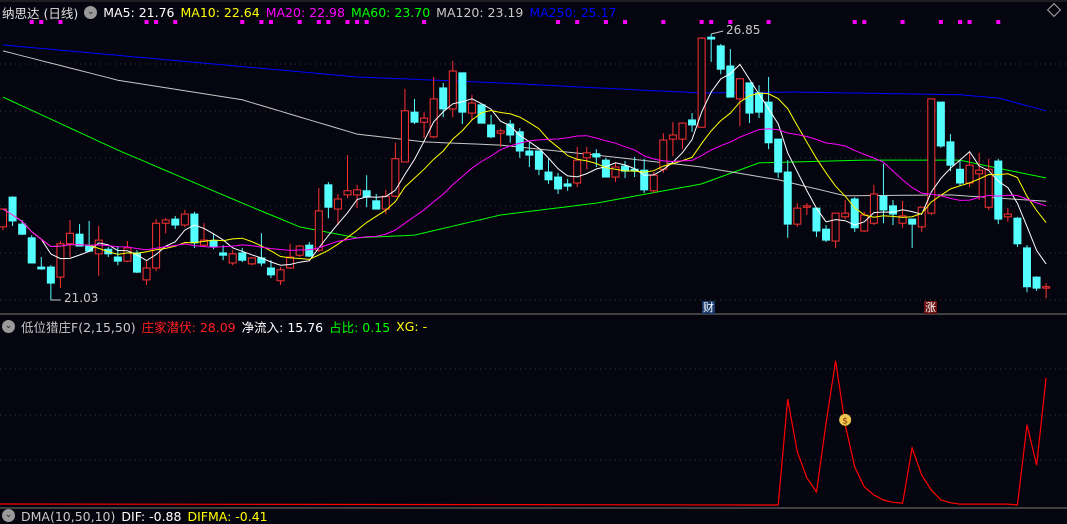  What do you see at coordinates (360, 327) in the screenshot?
I see `ratio-value: 占比: 0.15` at bounding box center [360, 327].